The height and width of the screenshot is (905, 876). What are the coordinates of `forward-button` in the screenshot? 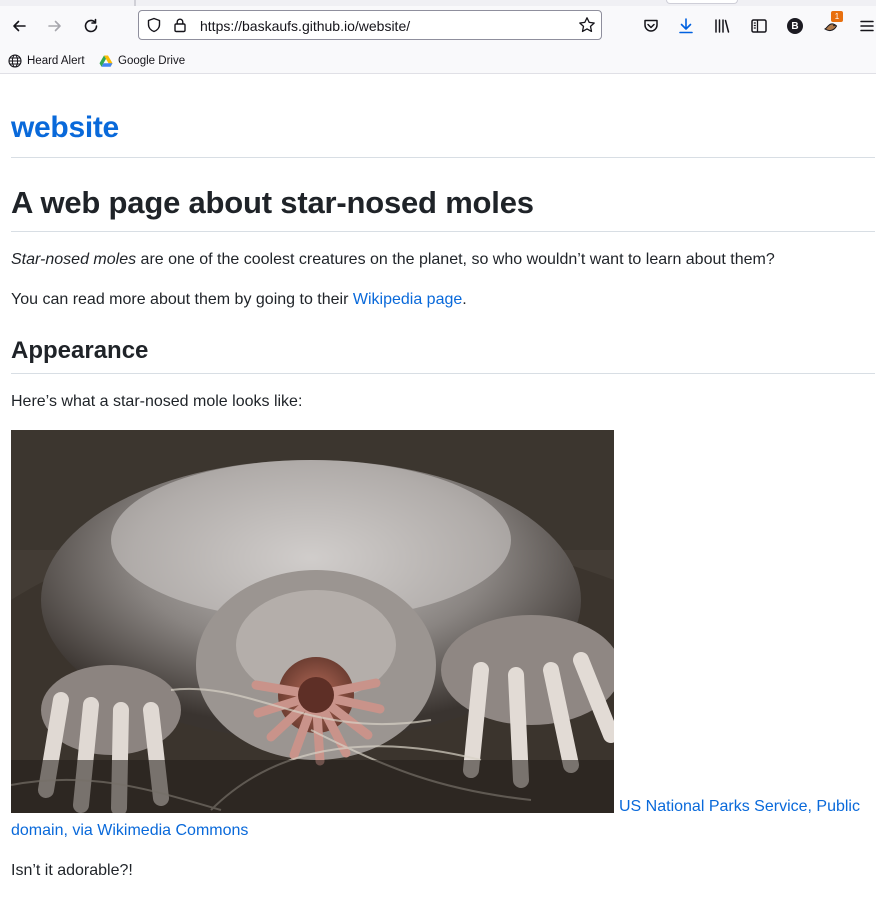 It's located at (55, 26).